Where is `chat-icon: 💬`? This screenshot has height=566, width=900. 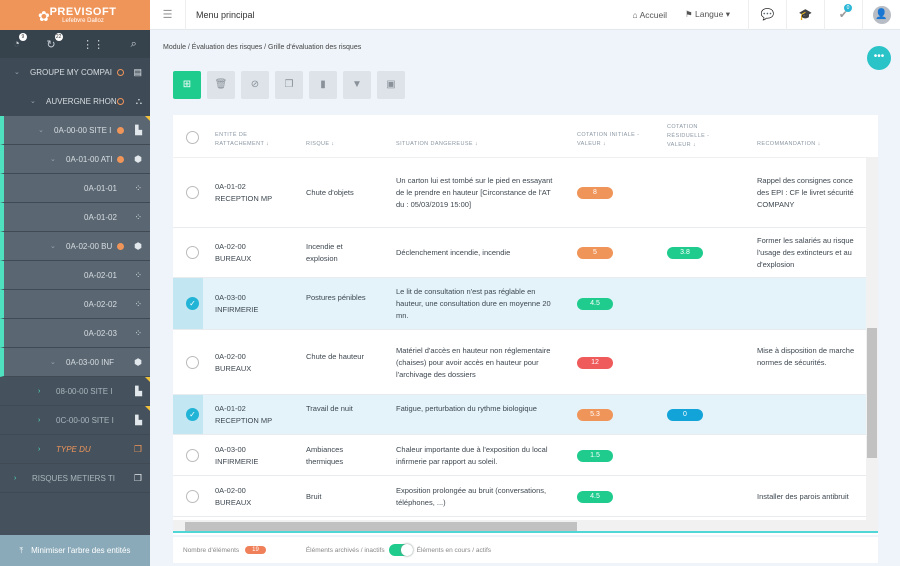
chat-icon: 💬 is located at coordinates (767, 15).